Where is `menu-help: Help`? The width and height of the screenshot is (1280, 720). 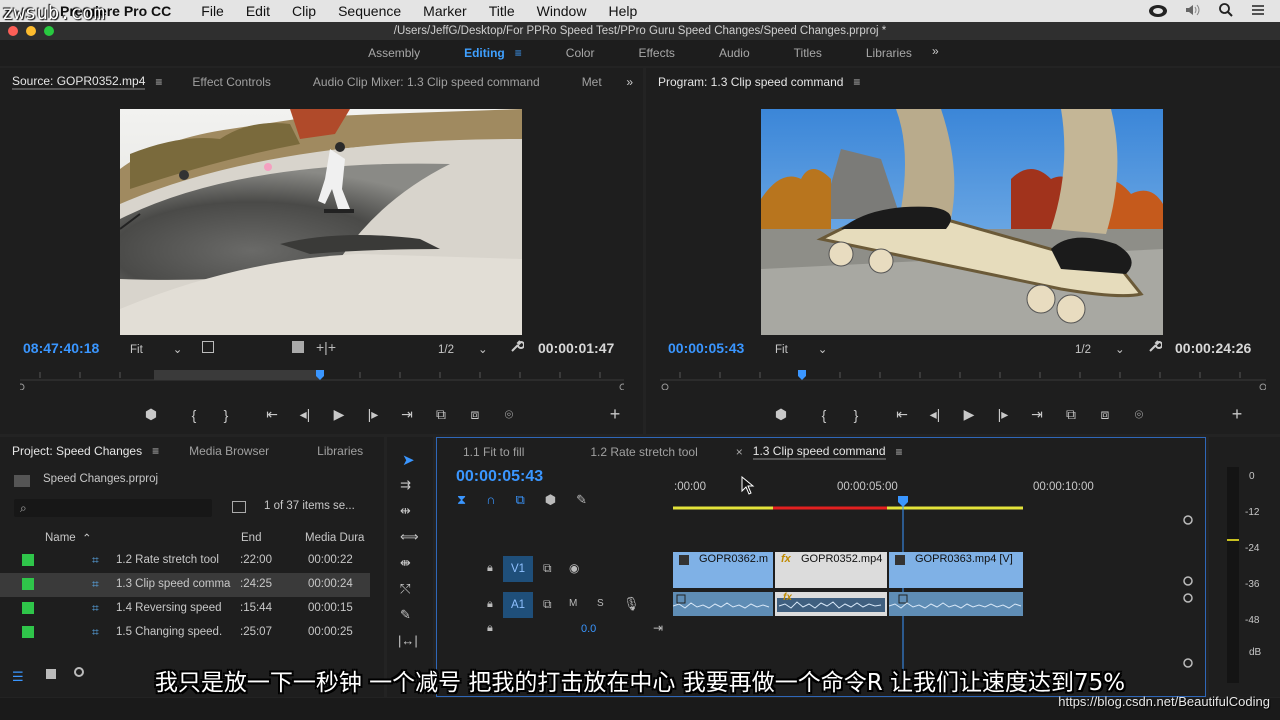
menu-help: Help is located at coordinates (622, 11).